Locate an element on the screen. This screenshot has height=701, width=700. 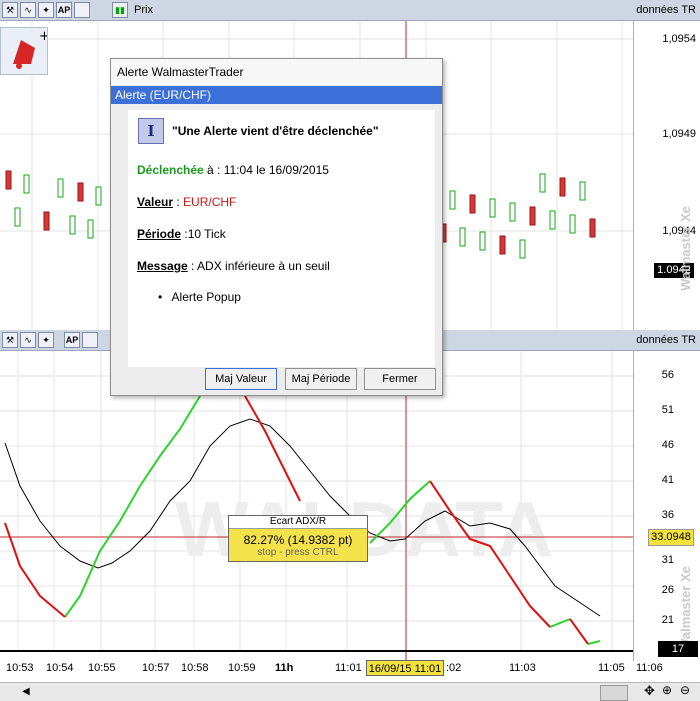
scale-label: 46 is located at coordinates (667, 445).